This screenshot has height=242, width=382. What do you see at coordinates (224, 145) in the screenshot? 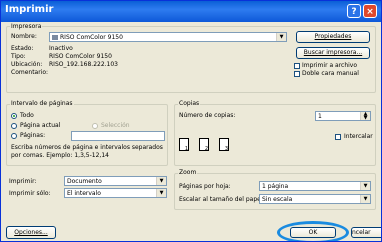
I see `collate-page-3: 3` at bounding box center [224, 145].